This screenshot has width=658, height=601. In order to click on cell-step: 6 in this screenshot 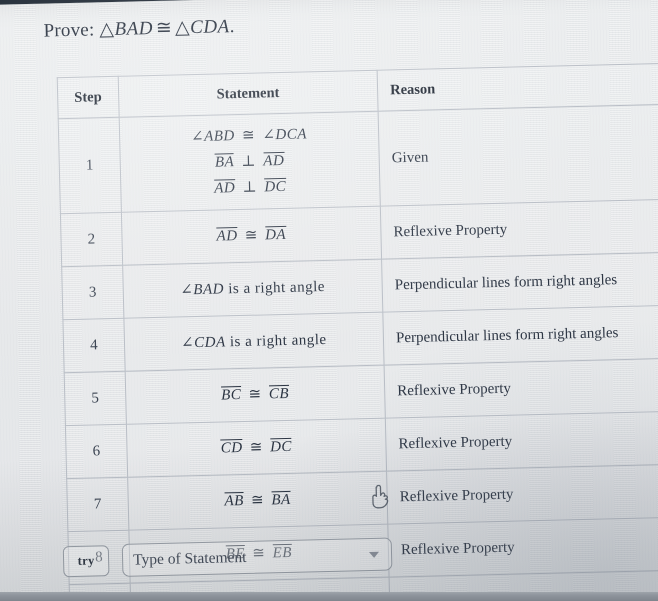, I will do `click(96, 451)`.